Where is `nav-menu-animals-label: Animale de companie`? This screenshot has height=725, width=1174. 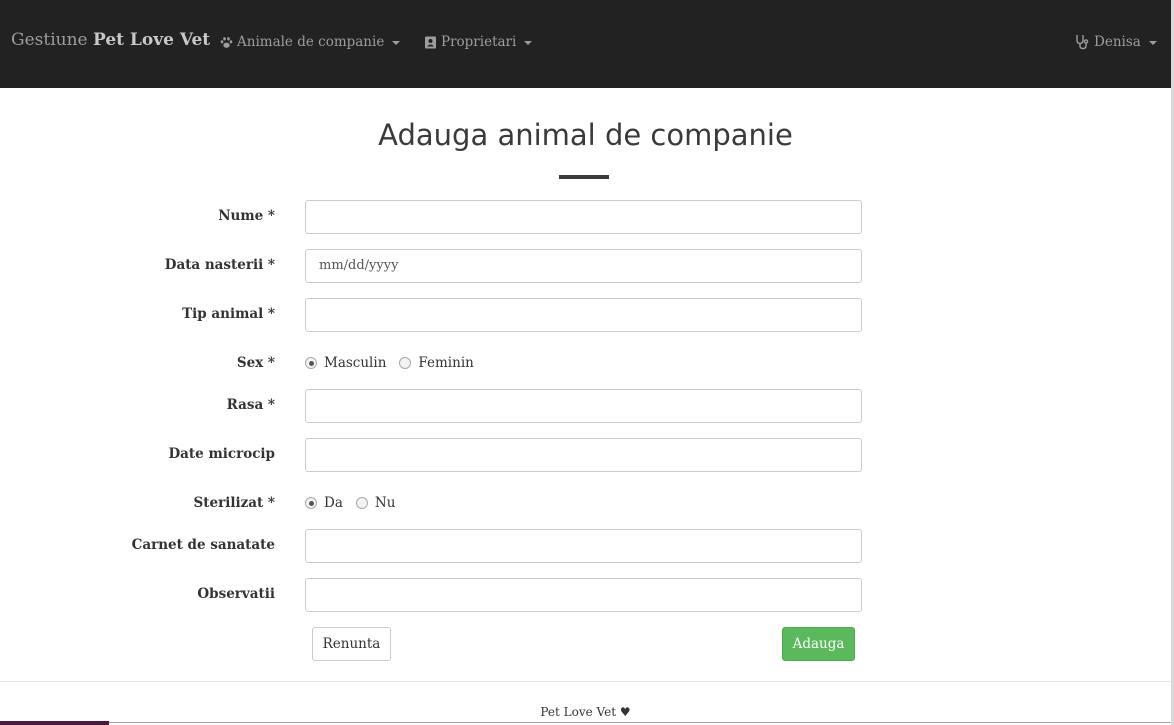 nav-menu-animals-label: Animale de companie is located at coordinates (311, 42).